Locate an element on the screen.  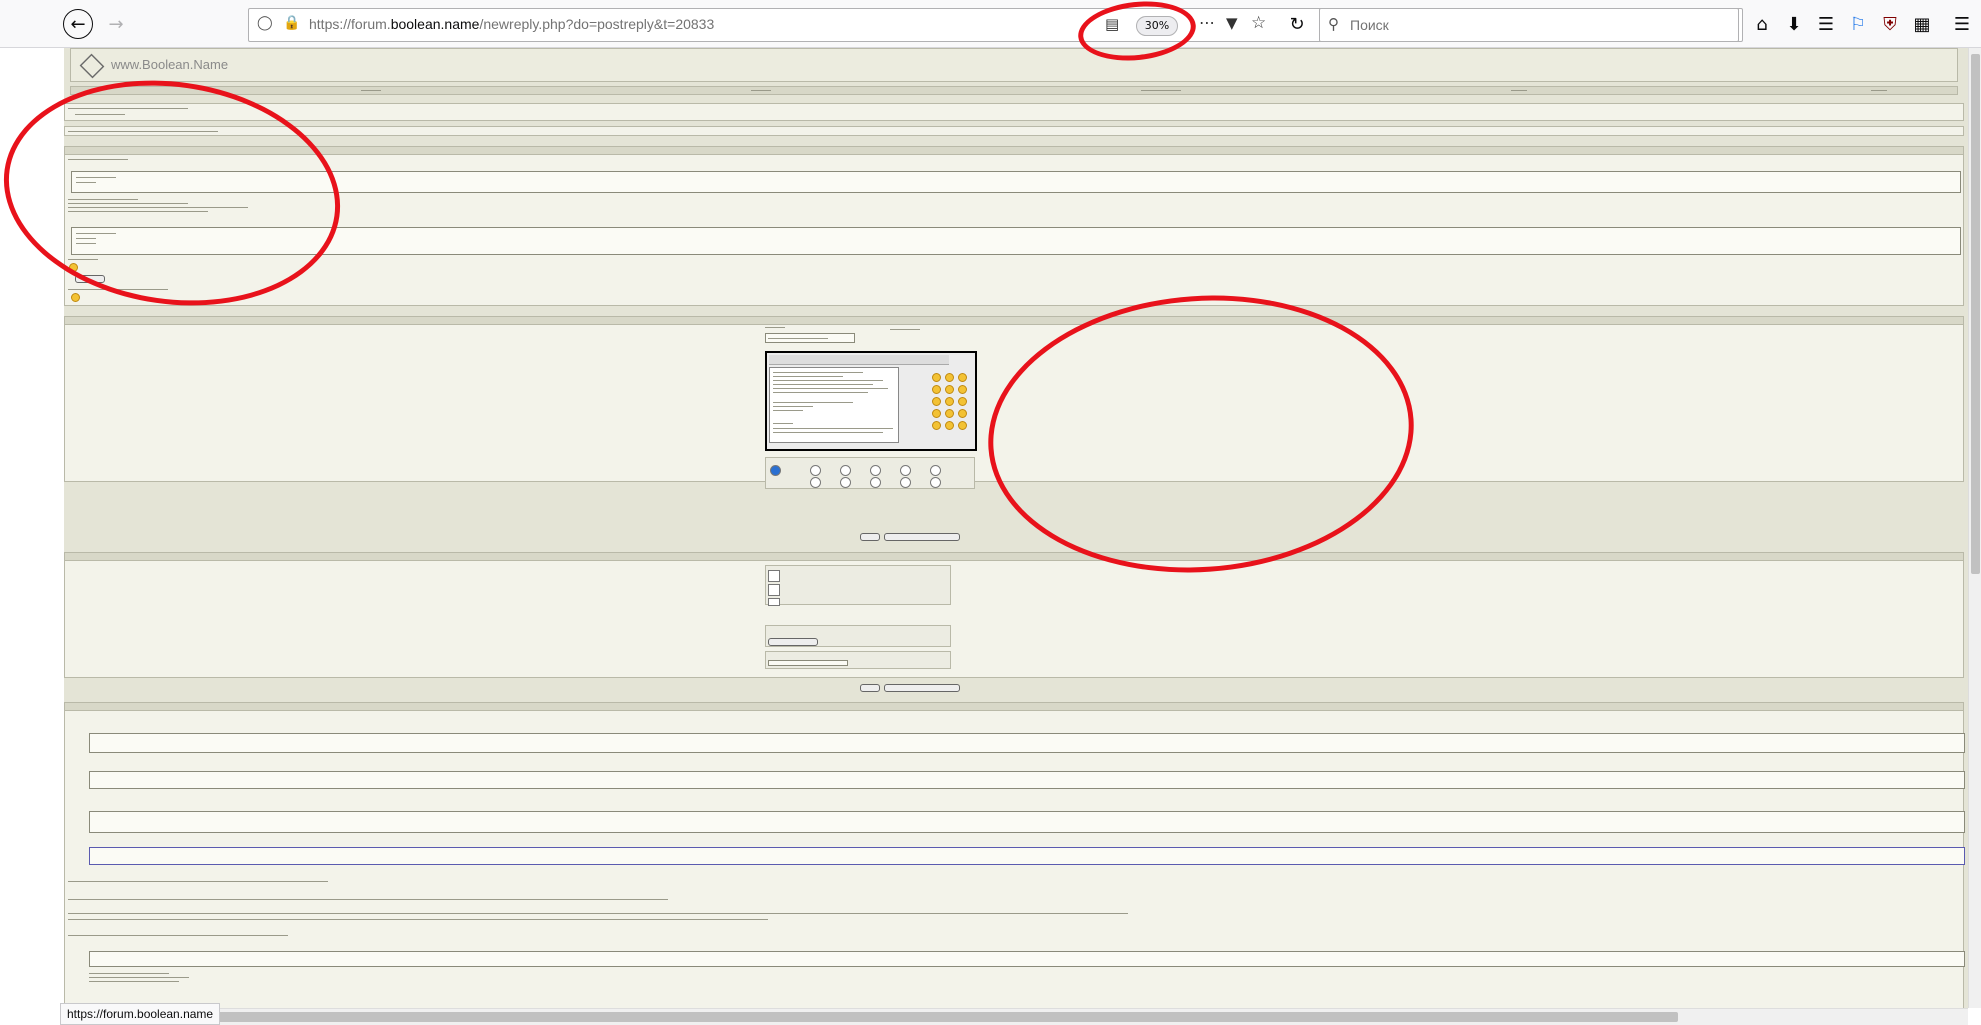
library-icon: ☰ is located at coordinates (1826, 24).